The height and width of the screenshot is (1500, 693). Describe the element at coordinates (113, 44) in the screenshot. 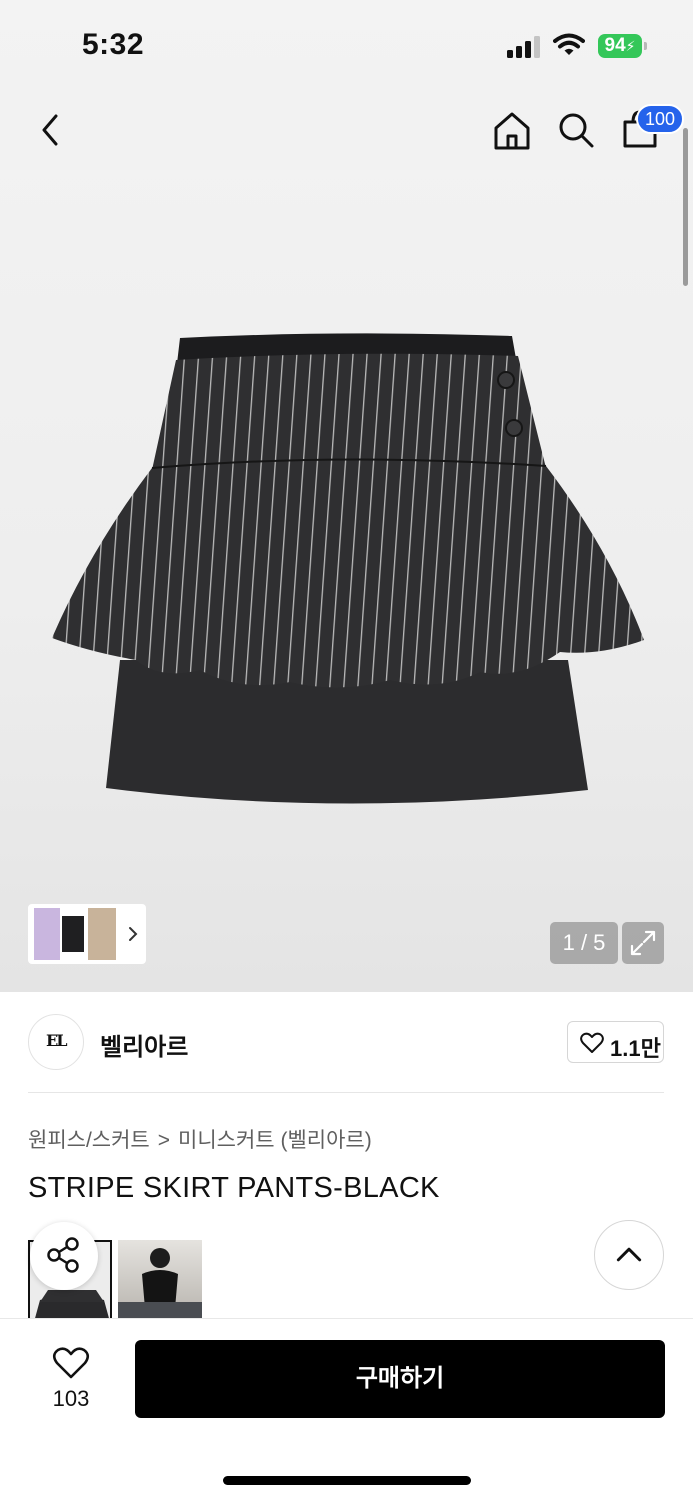

I see `status-time: 5:32` at that location.